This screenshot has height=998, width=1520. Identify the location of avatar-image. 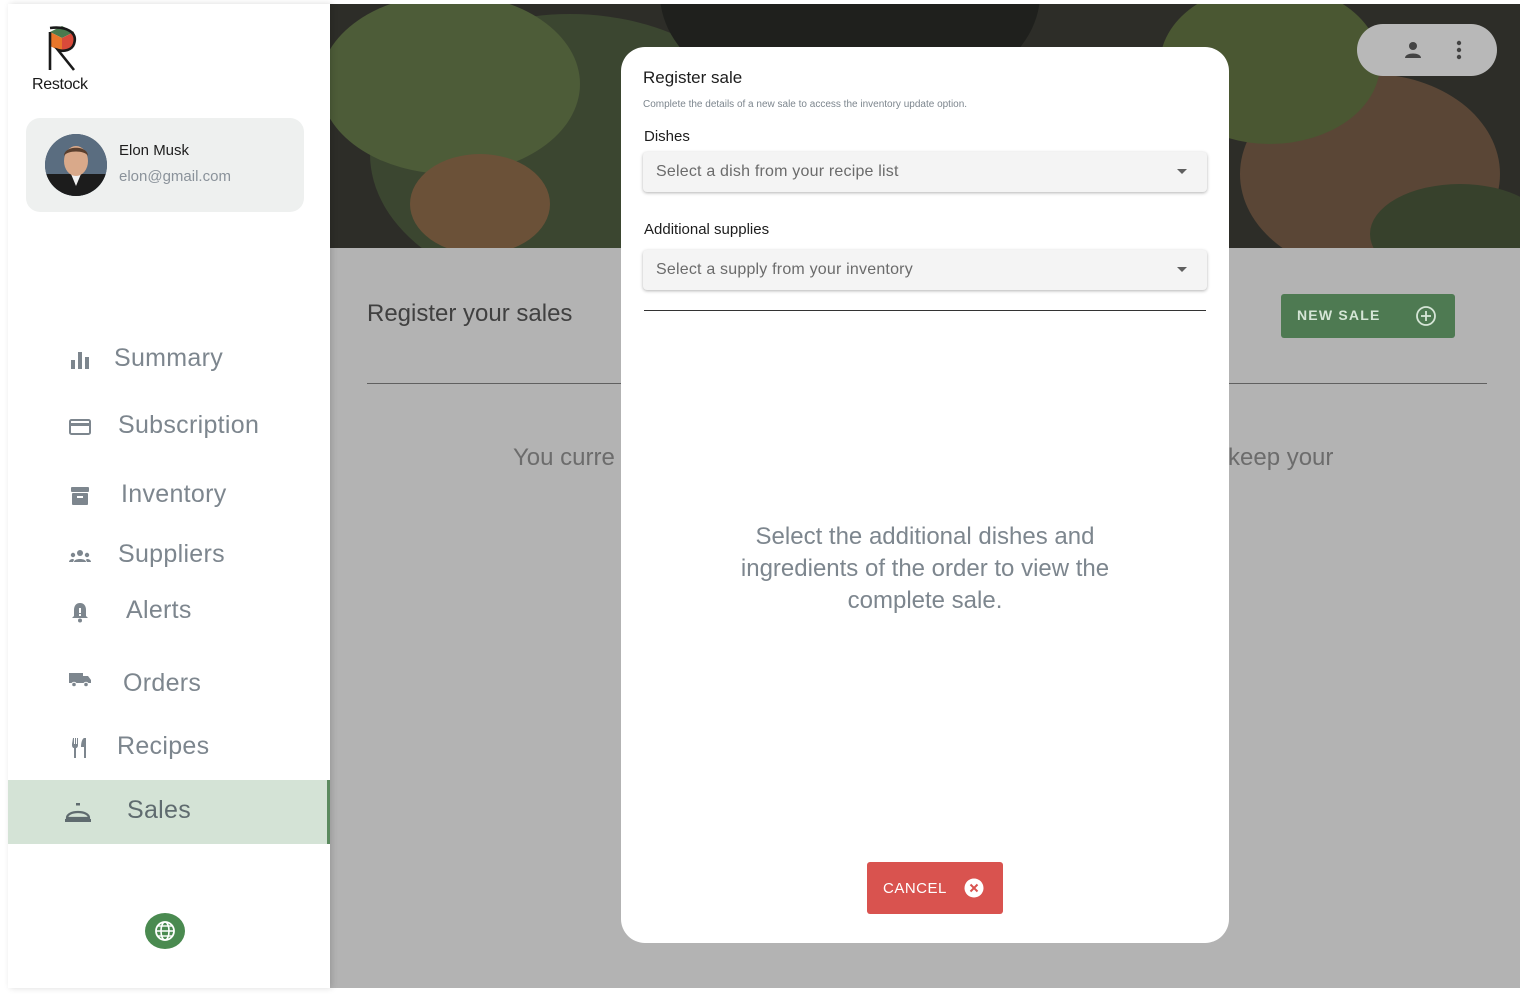
(76, 165).